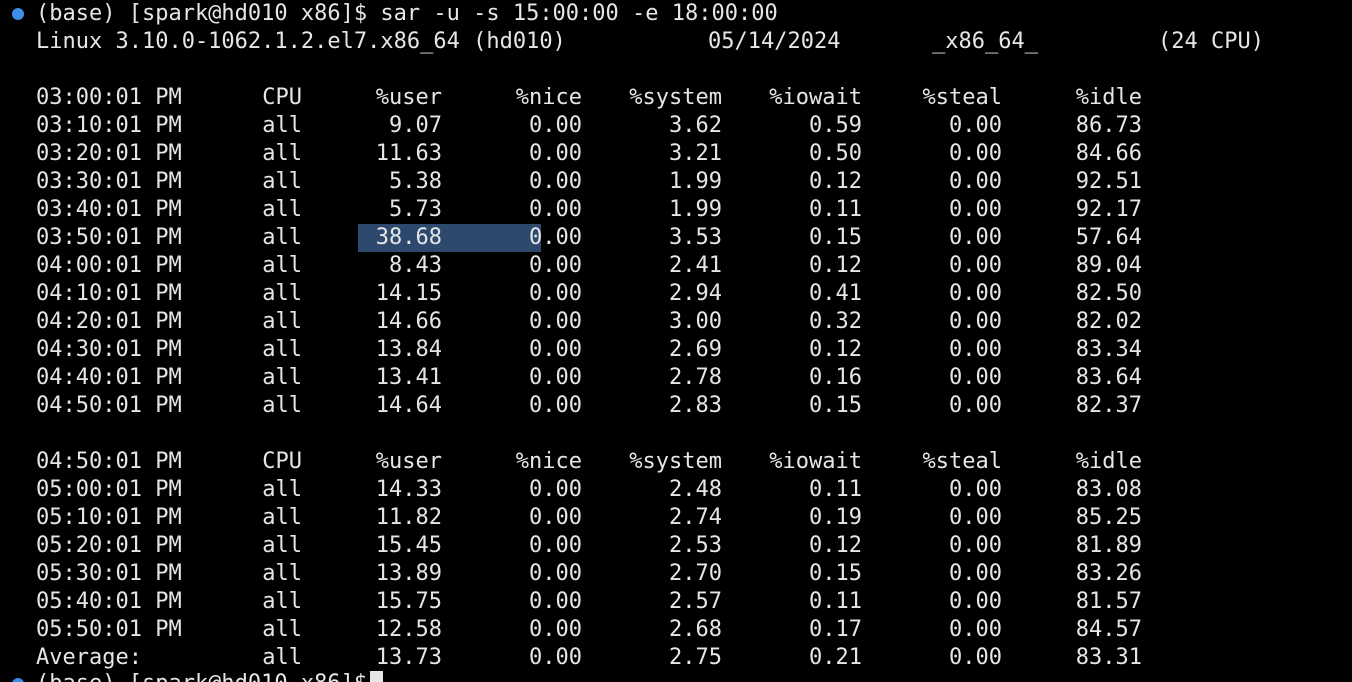 This screenshot has width=1352, height=682. I want to click on table-row: 03:40:01 PM all 5.73 0.00 1.99 0.11 0.00 92.17, so click(676, 210).